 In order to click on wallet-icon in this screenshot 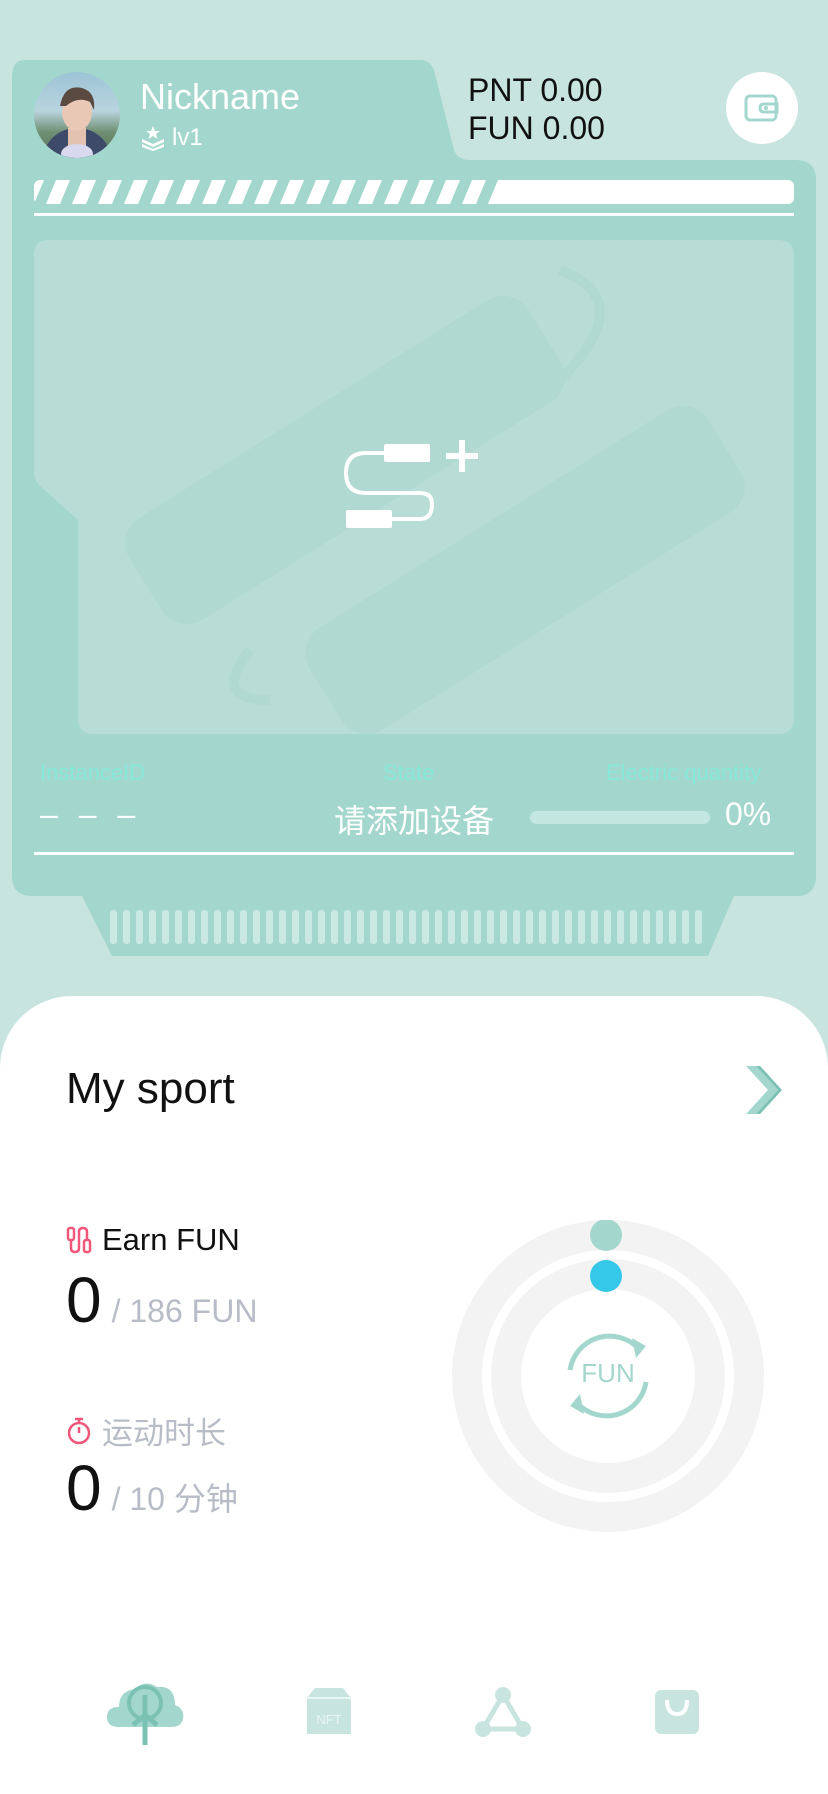, I will do `click(761, 108)`.